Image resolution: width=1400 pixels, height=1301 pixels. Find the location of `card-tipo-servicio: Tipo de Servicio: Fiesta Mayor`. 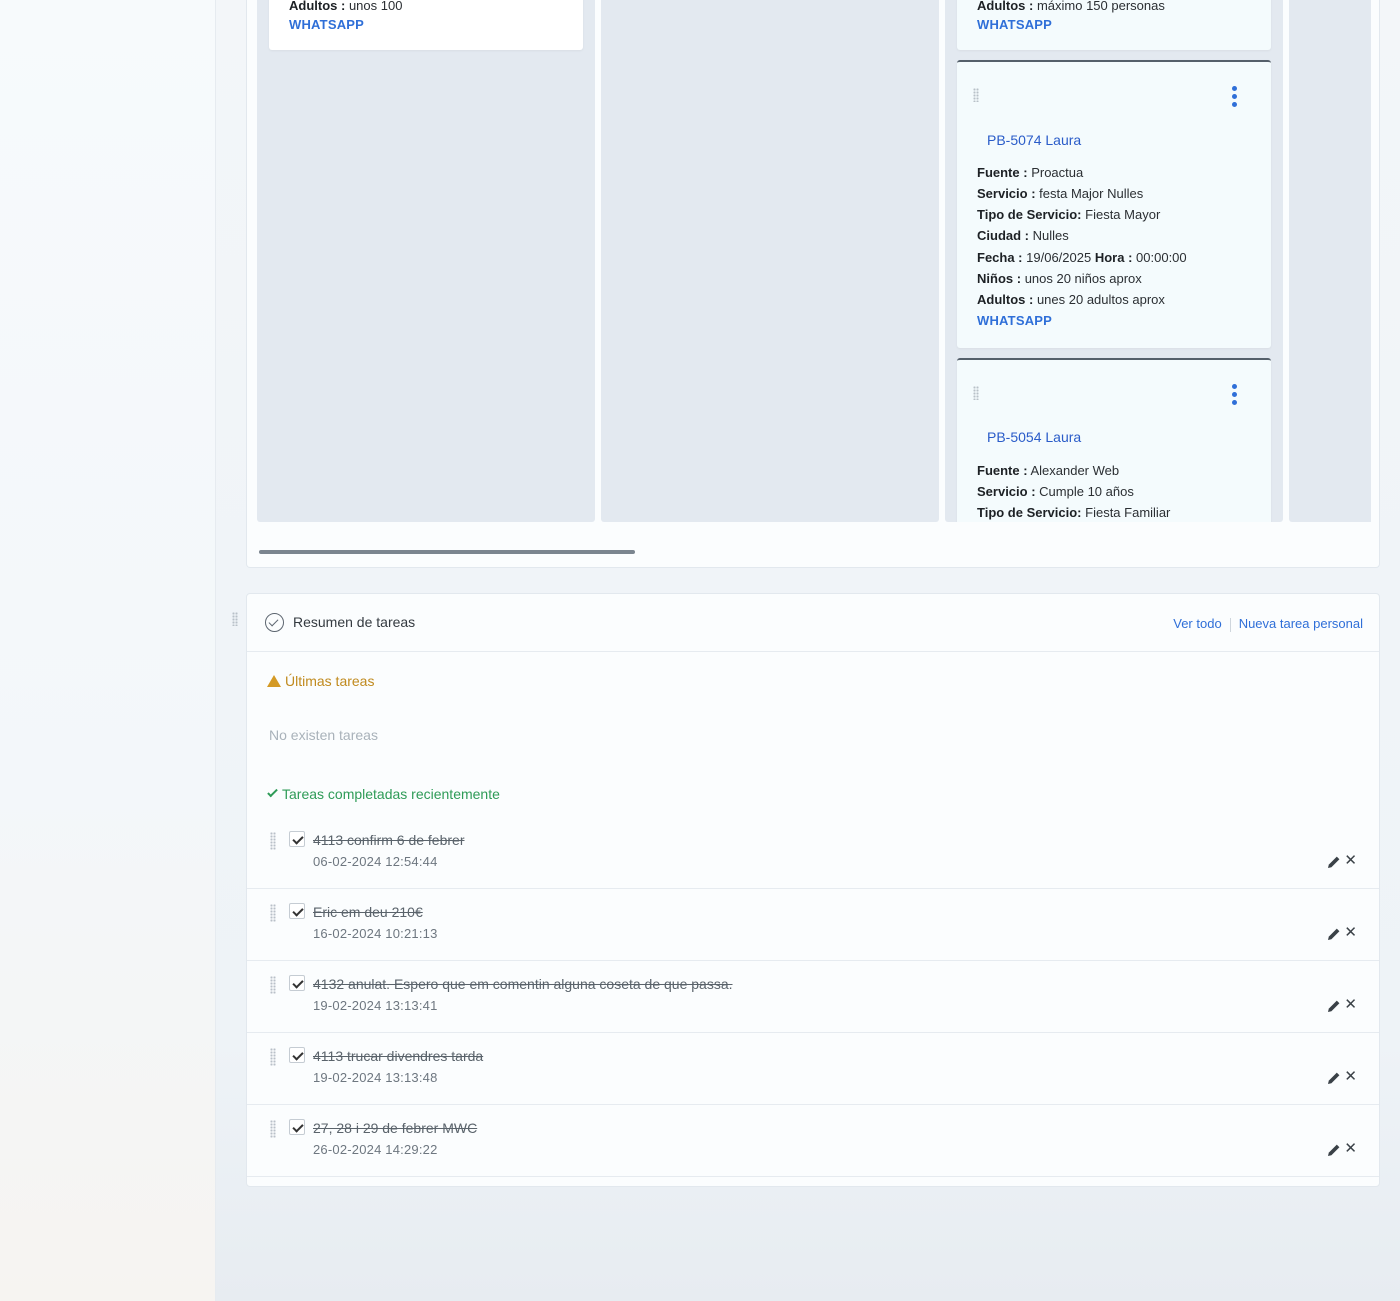

card-tipo-servicio: Tipo de Servicio: Fiesta Mayor is located at coordinates (1069, 214).